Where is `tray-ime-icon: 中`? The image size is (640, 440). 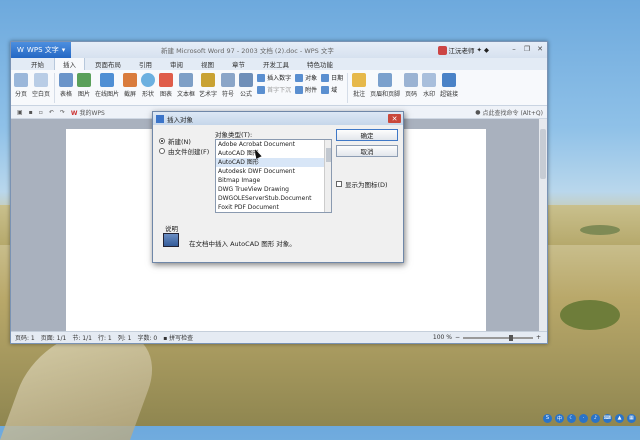 tray-ime-icon: 中 is located at coordinates (559, 418).